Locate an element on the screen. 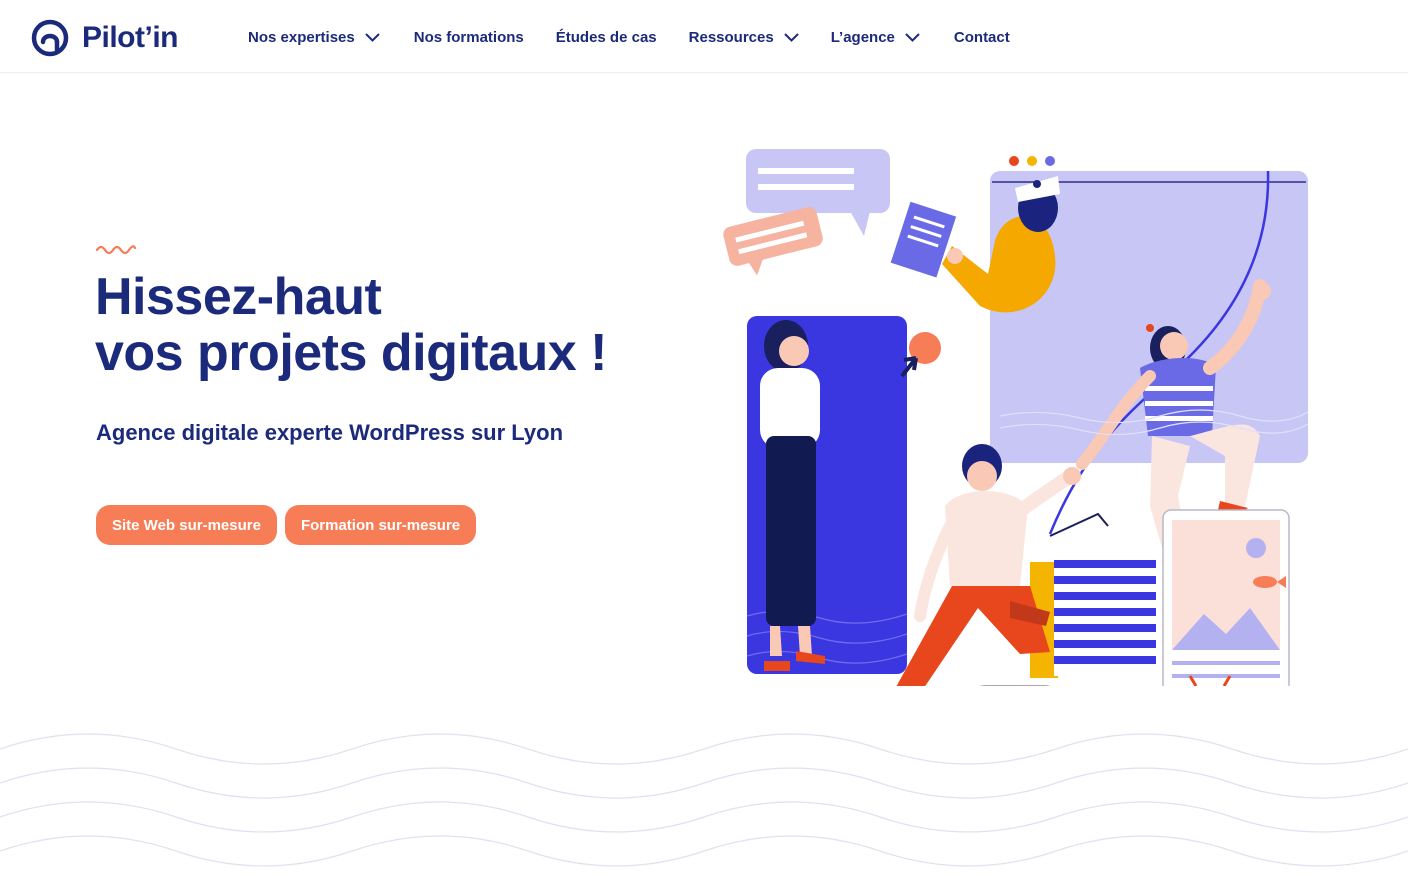 This screenshot has height=889, width=1408. nav-item-formations: Nos formations is located at coordinates (469, 37).